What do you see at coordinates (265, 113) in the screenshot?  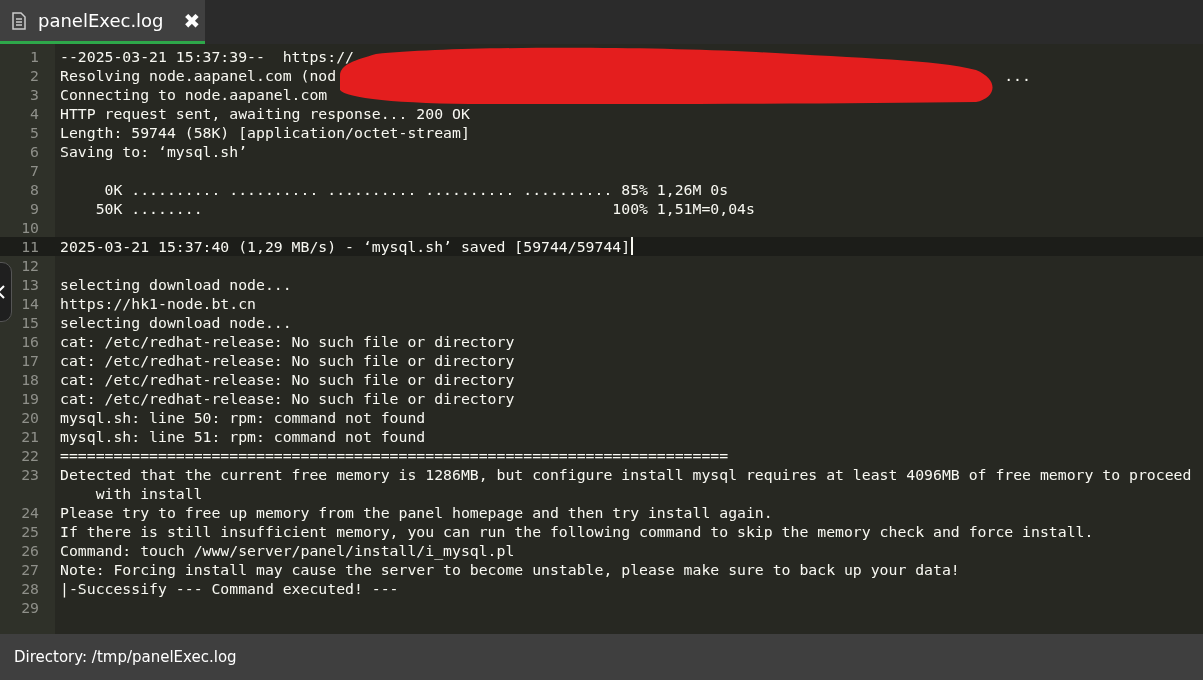 I see `log-text: HTTP request sent, awaiting response... 200 OK` at bounding box center [265, 113].